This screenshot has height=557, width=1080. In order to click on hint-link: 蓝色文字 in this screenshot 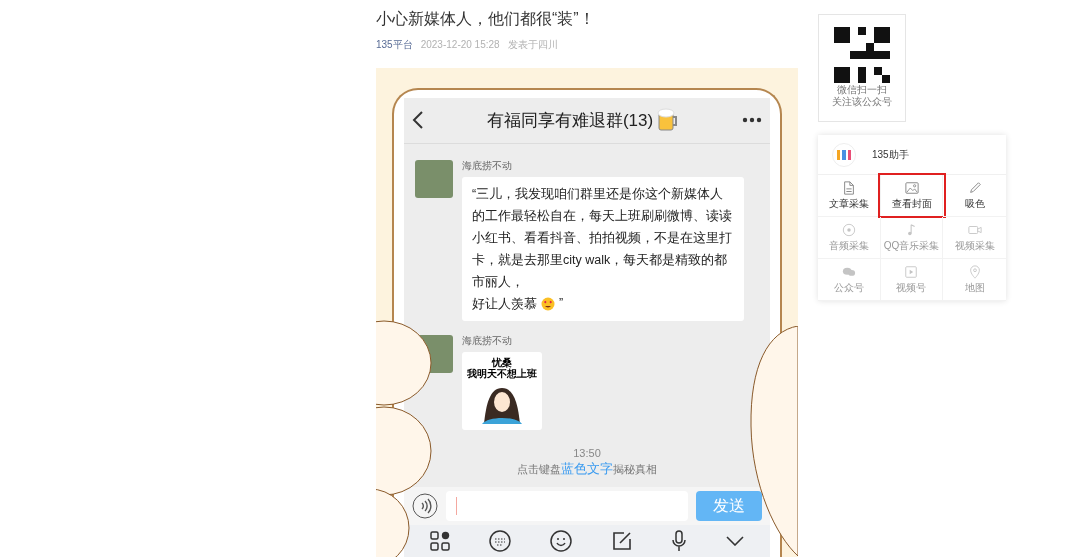, I will do `click(587, 468)`.